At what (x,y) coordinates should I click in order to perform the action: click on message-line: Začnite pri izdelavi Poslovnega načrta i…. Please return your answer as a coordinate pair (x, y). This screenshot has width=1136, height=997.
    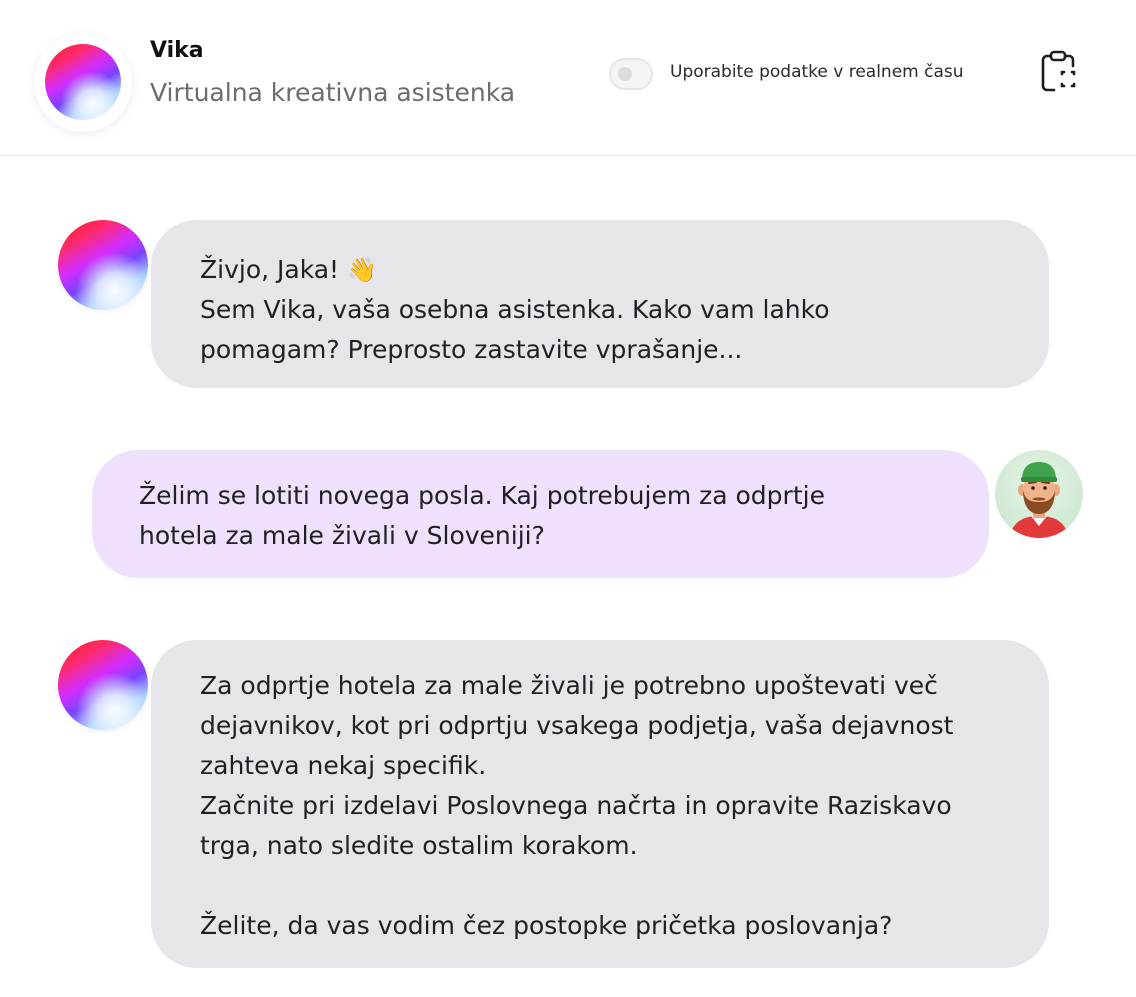
    Looking at the image, I should click on (576, 805).